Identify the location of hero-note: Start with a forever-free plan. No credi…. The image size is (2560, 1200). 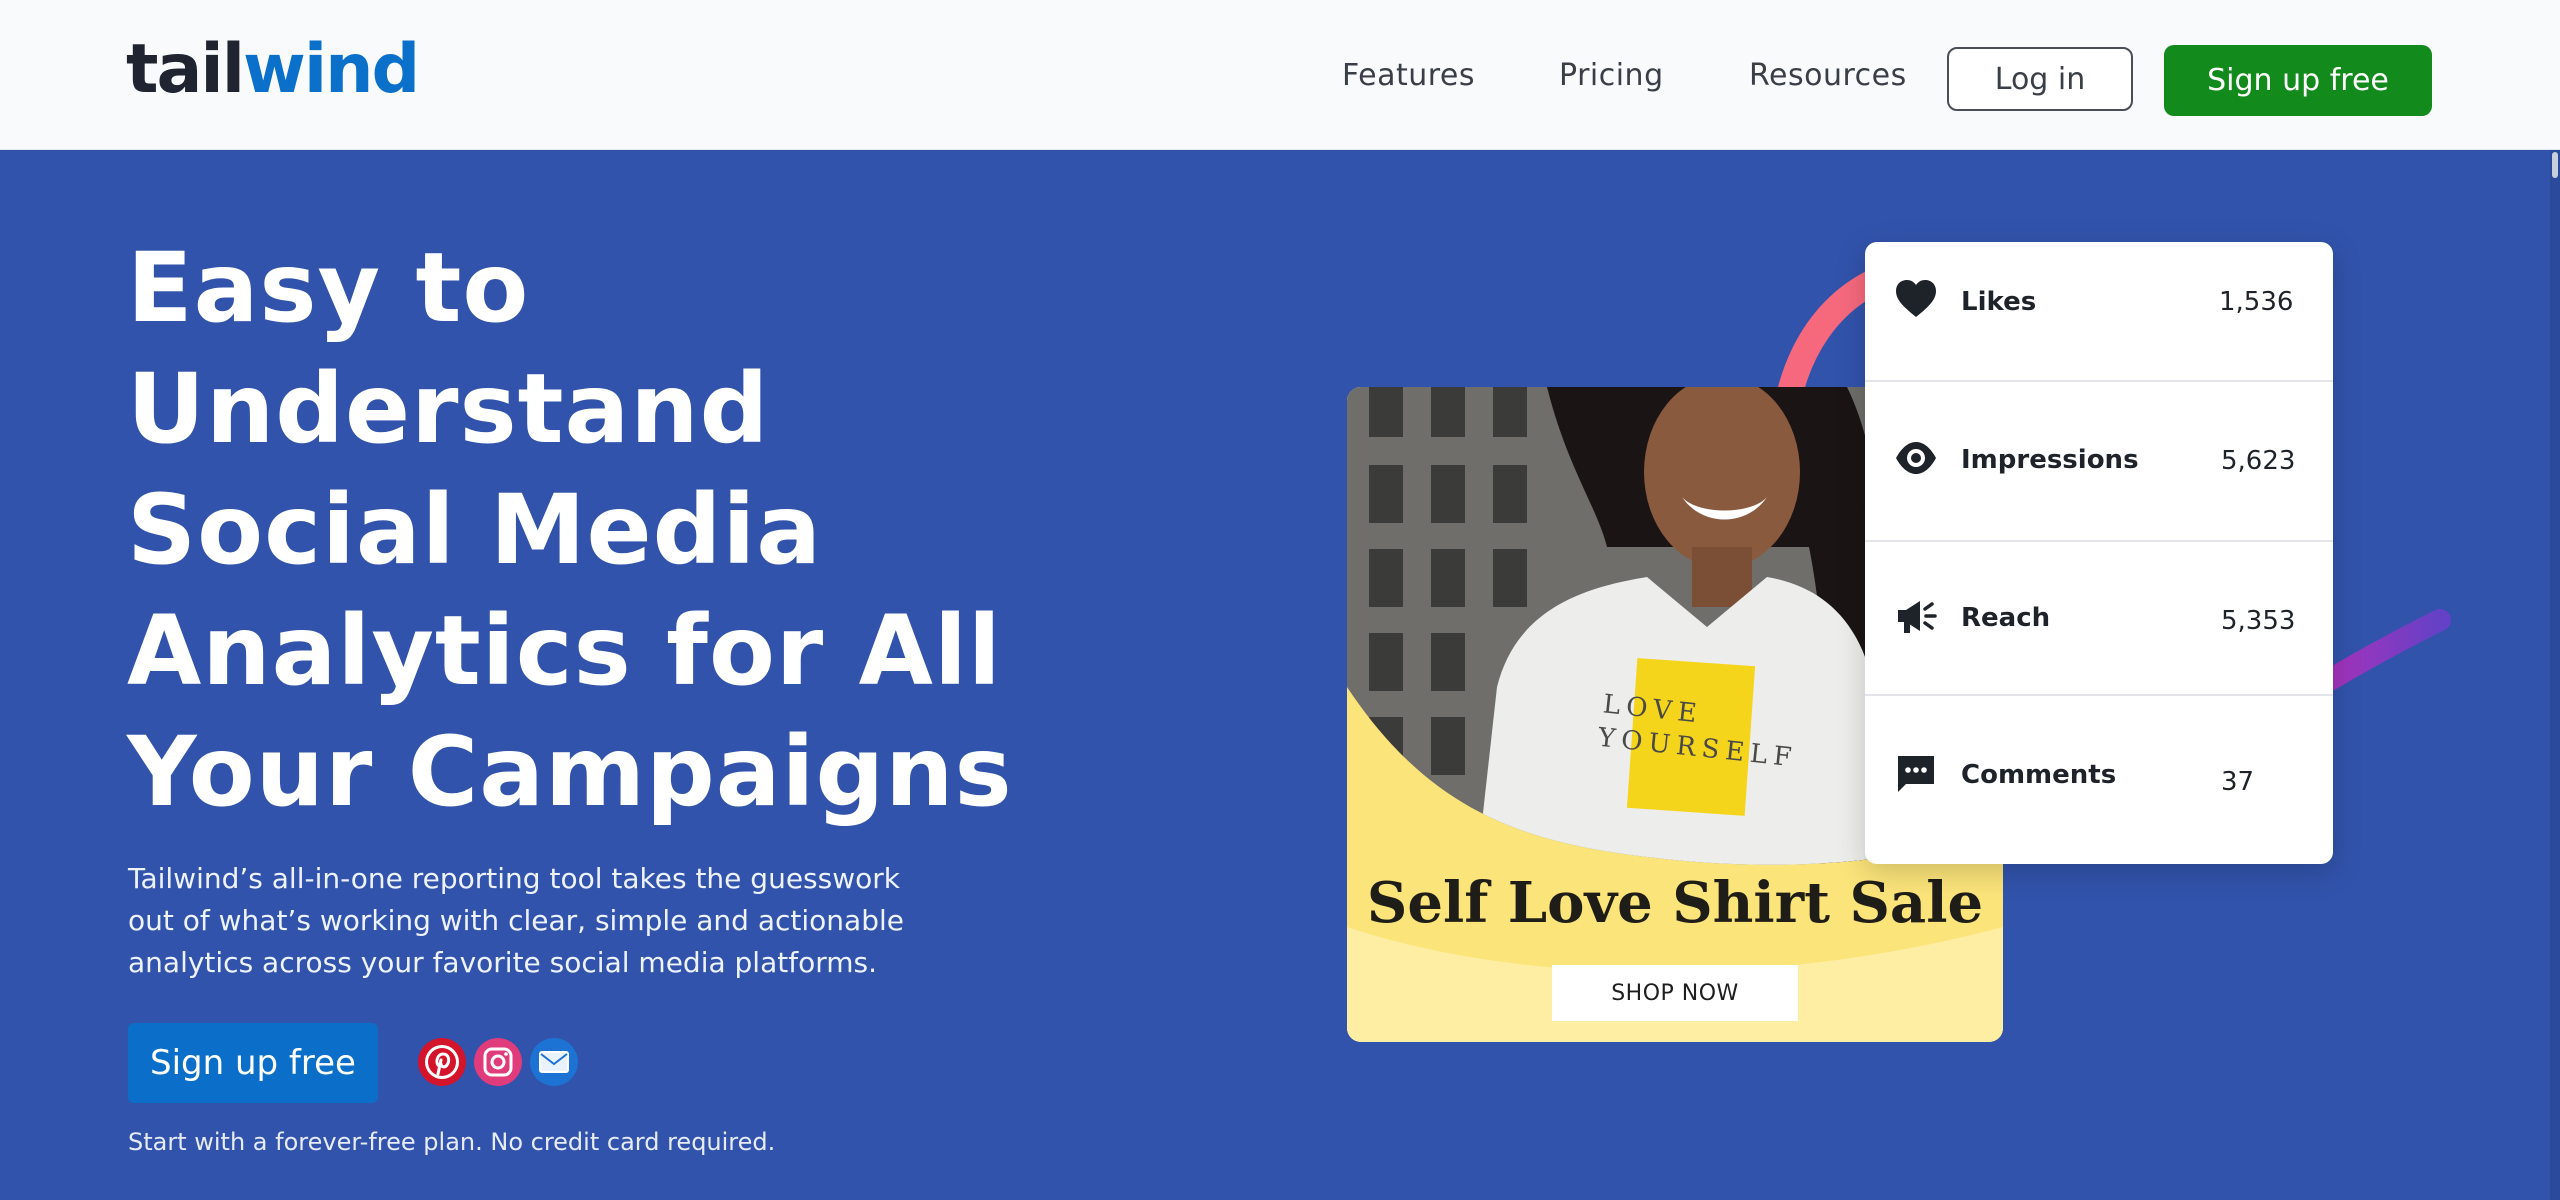
(452, 1142).